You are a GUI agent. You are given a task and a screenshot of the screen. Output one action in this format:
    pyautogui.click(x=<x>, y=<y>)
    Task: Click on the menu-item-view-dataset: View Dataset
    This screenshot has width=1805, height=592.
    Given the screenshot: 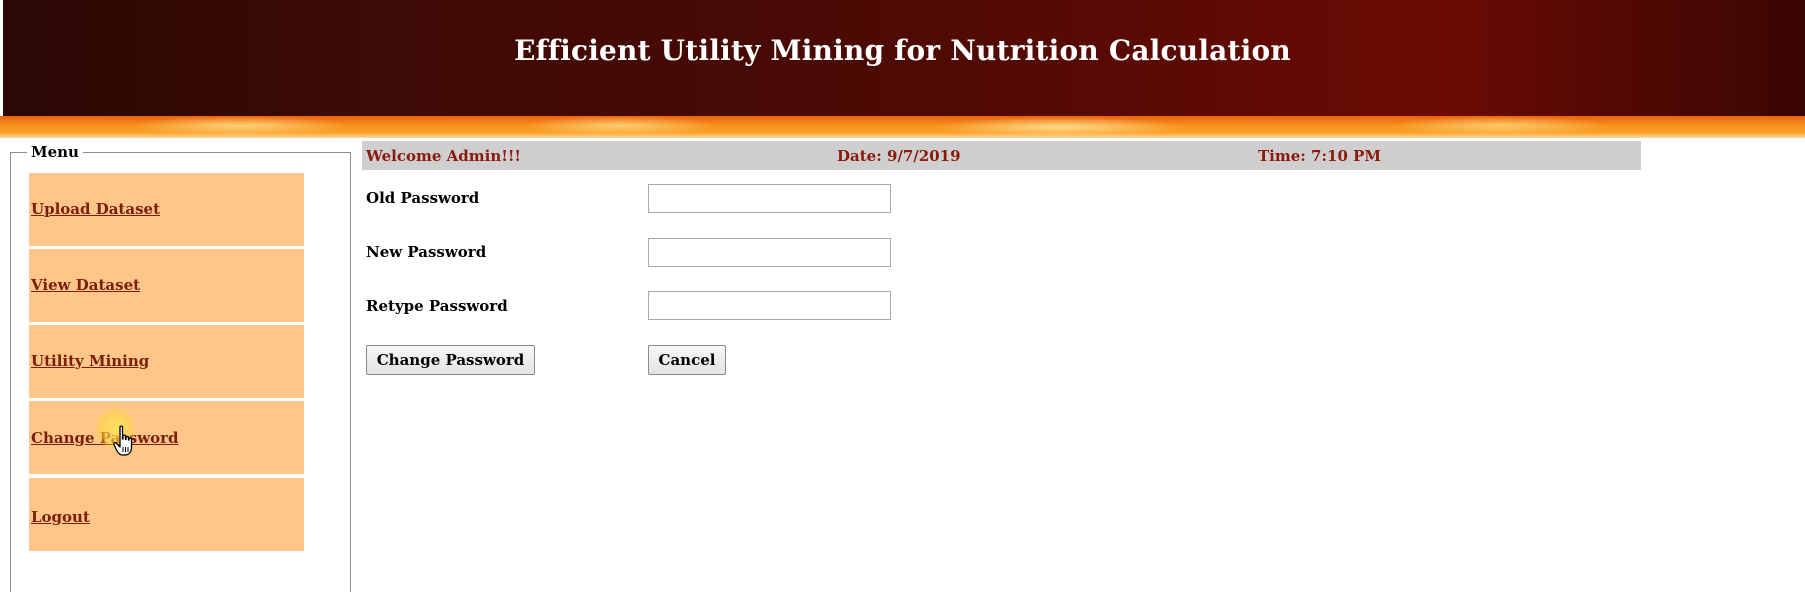 What is the action you would take?
    pyautogui.click(x=166, y=285)
    